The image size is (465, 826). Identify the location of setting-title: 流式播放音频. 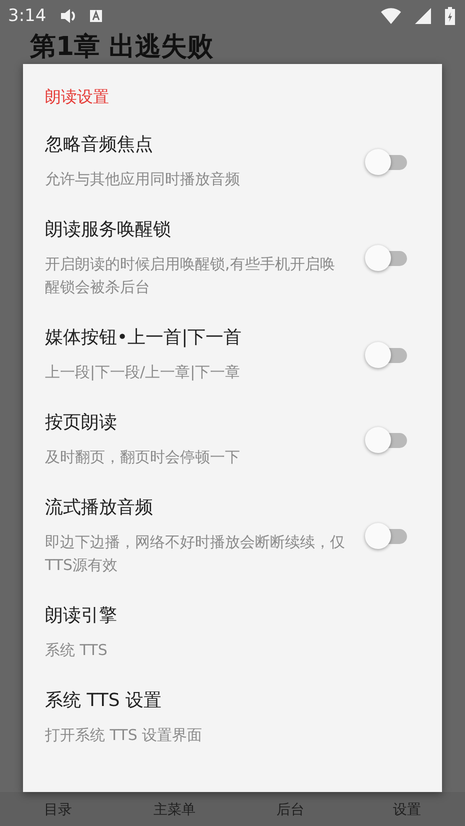
(195, 508).